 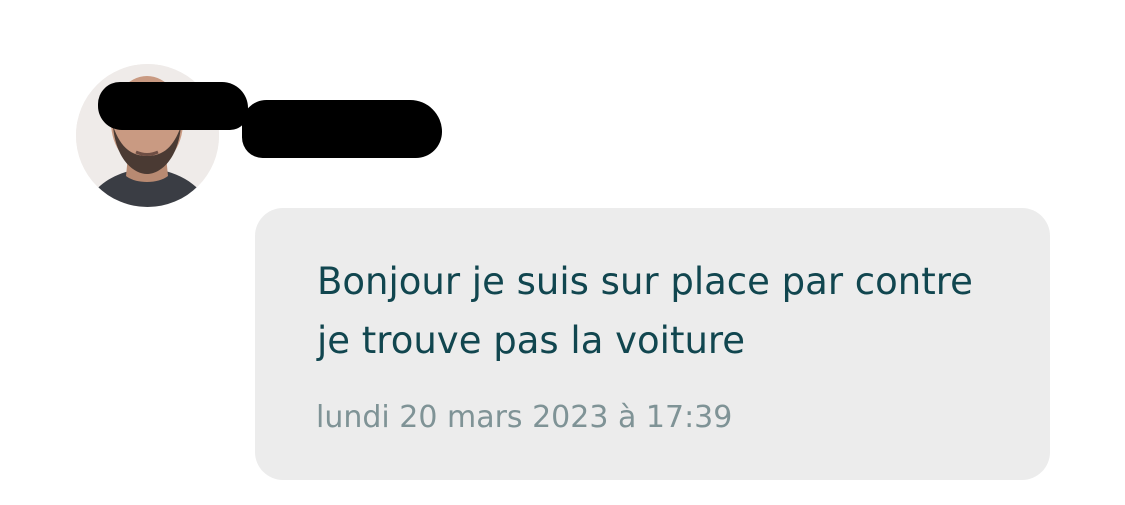 What do you see at coordinates (342, 129) in the screenshot?
I see `redaction-bar-name` at bounding box center [342, 129].